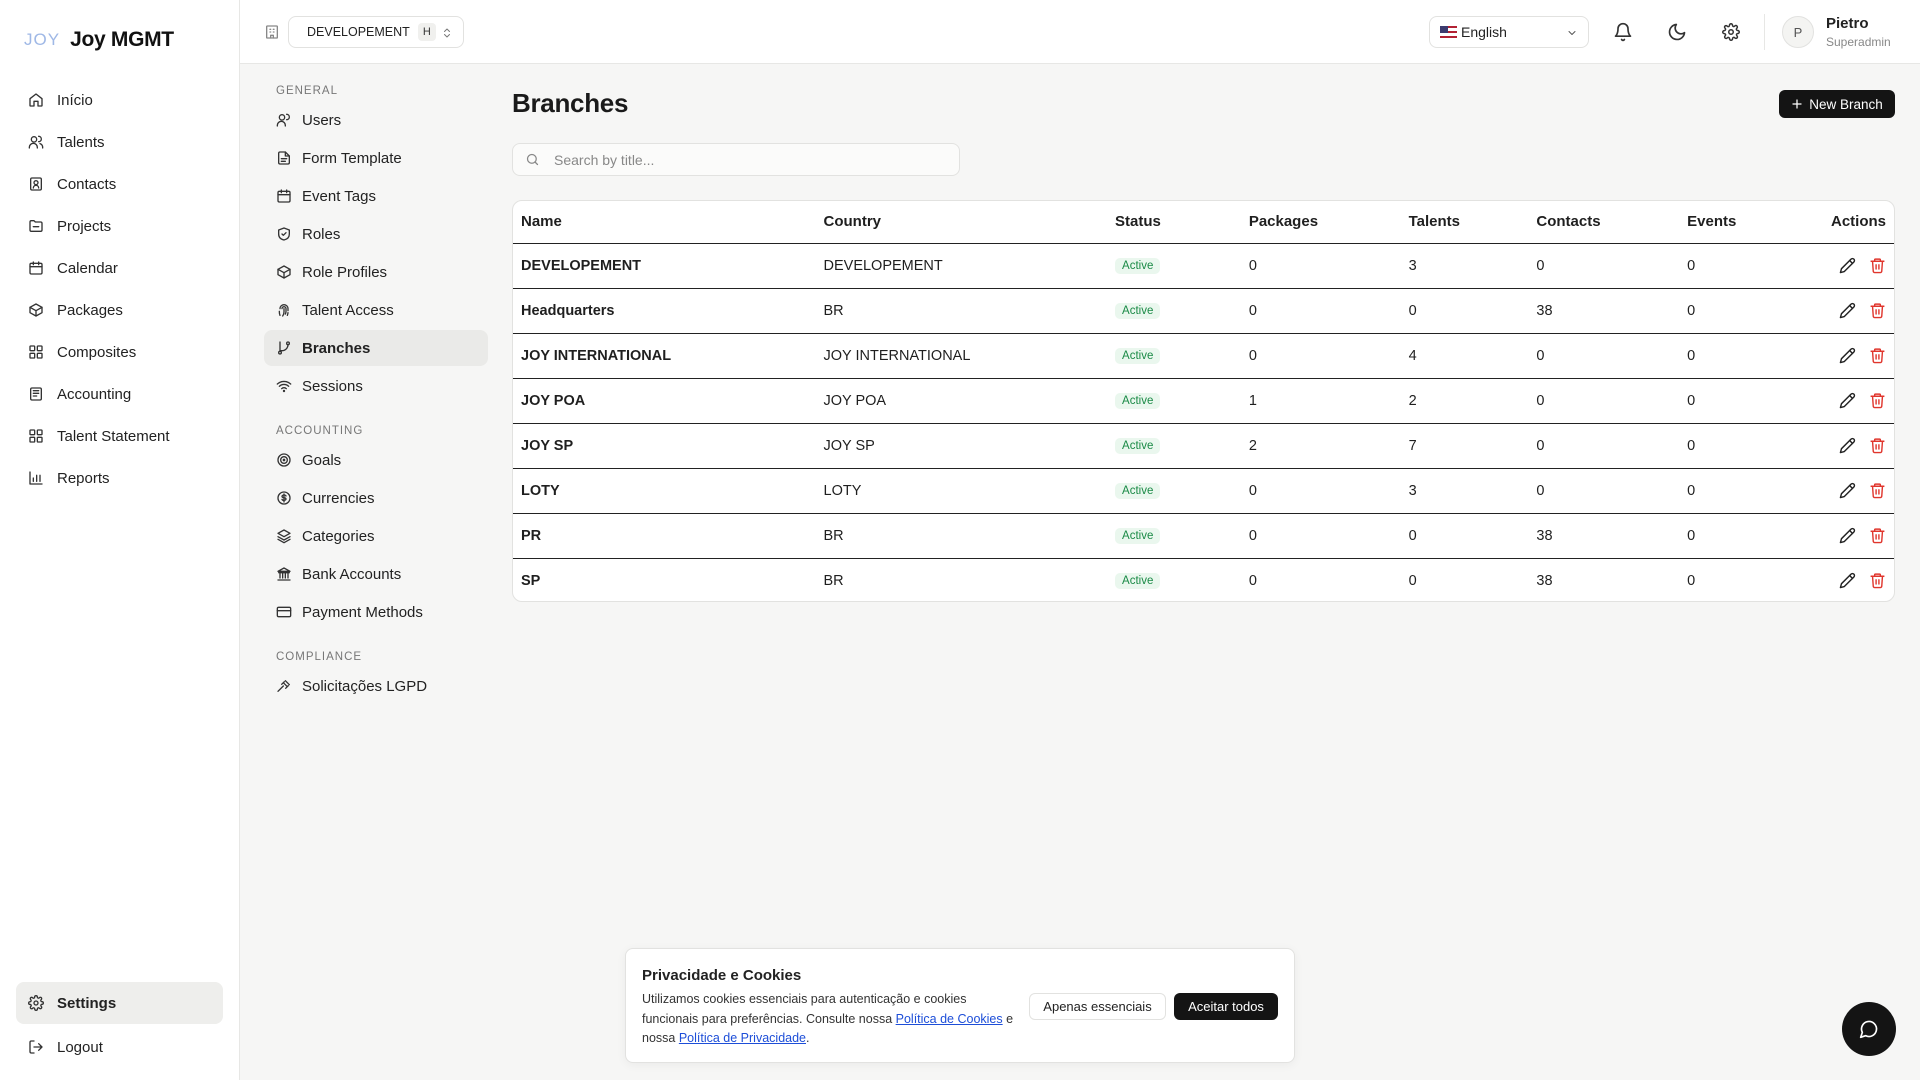 The height and width of the screenshot is (1080, 1920). Describe the element at coordinates (744, 159) in the screenshot. I see `search-input` at that location.